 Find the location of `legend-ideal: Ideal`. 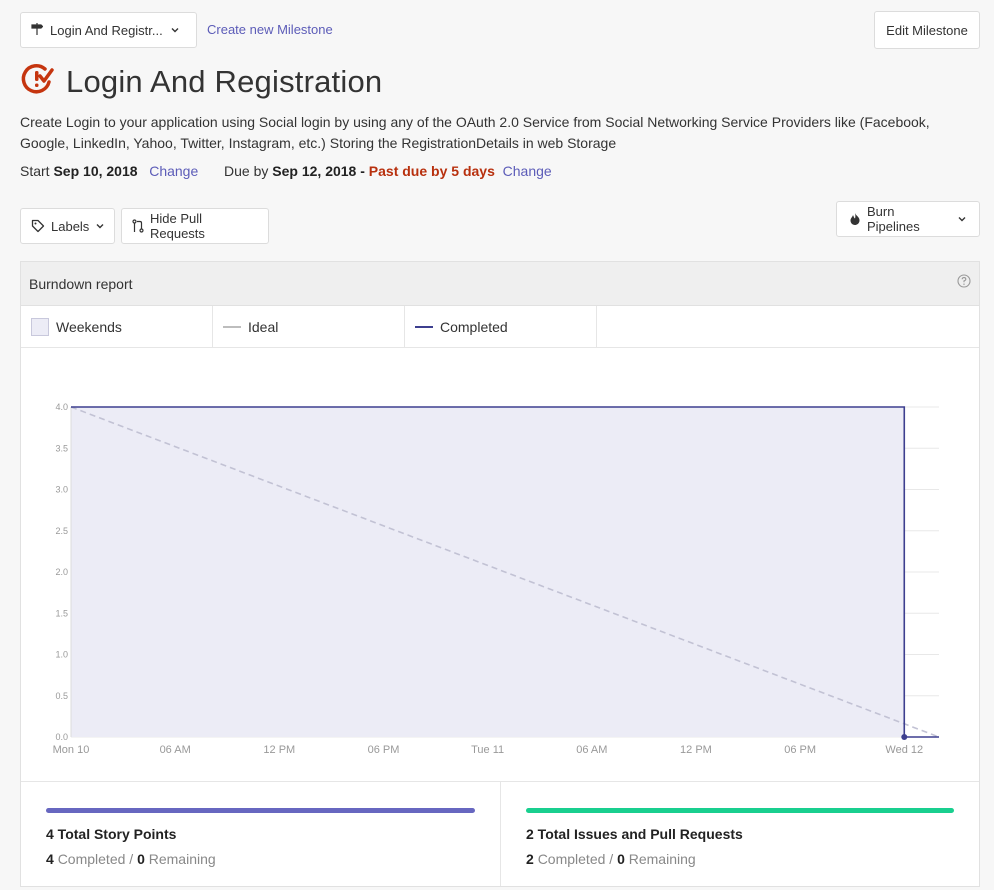

legend-ideal: Ideal is located at coordinates (309, 326).